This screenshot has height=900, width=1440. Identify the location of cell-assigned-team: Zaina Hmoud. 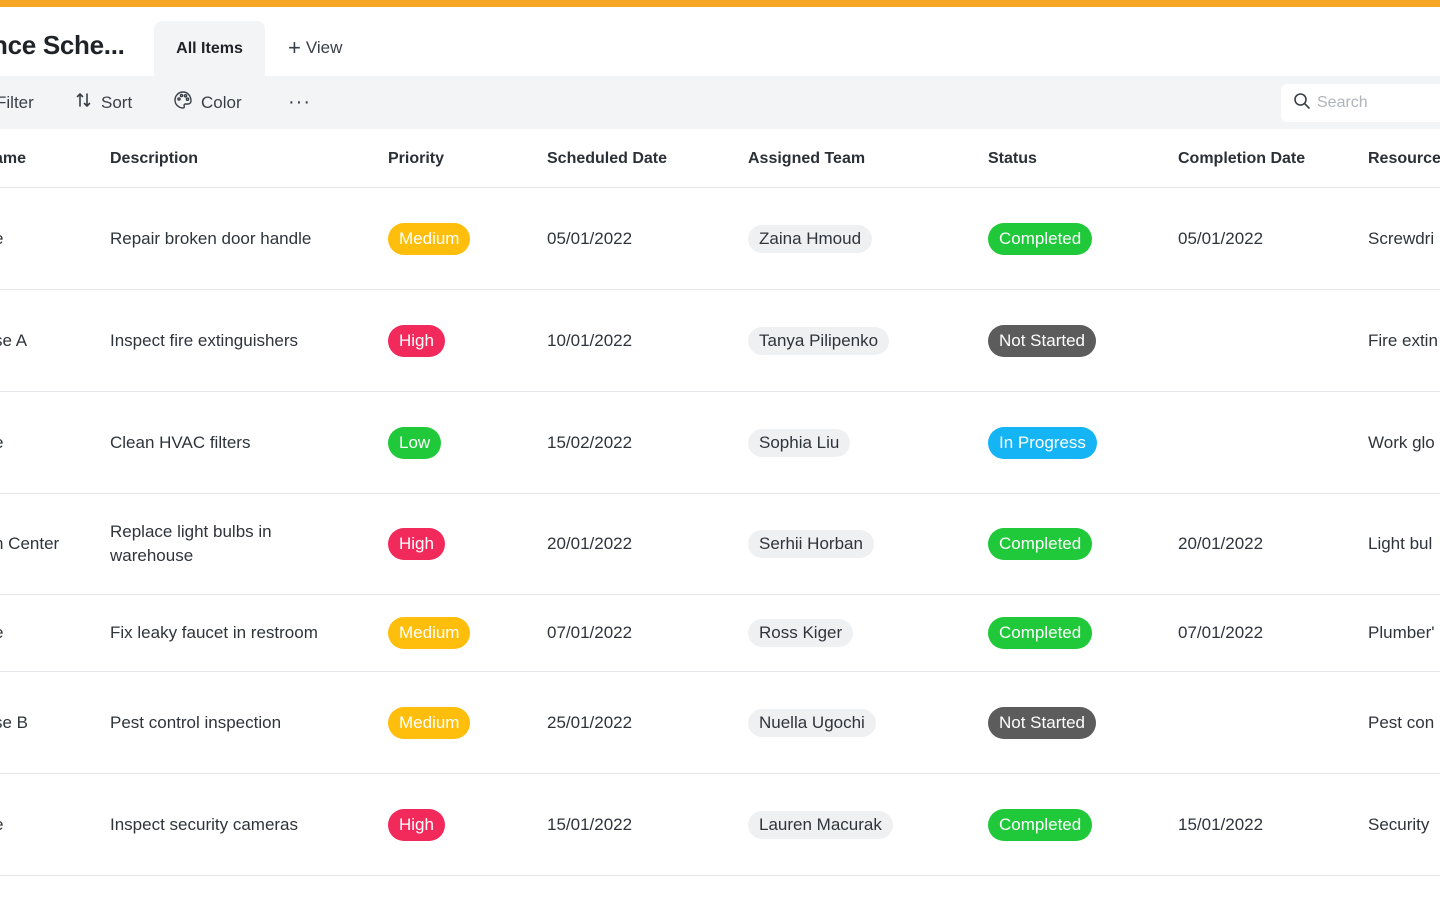
(810, 238).